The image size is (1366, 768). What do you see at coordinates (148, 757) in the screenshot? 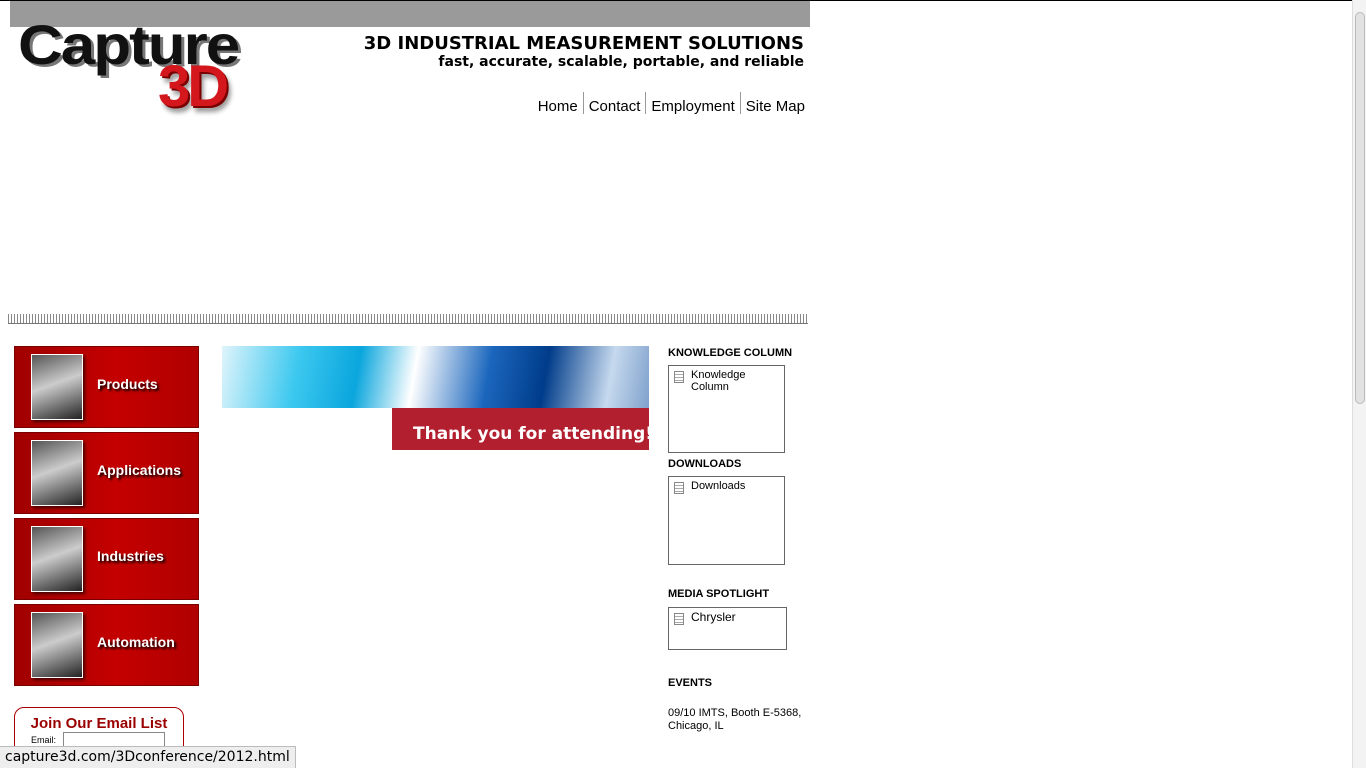
I see `status-bar-url: capture3d.com/3Dconference/2012.html` at bounding box center [148, 757].